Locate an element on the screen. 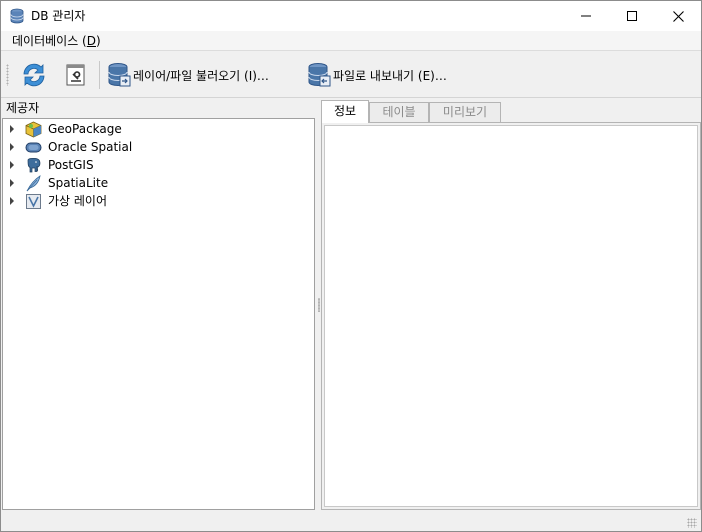  menu-database-suffix: ) is located at coordinates (98, 41).